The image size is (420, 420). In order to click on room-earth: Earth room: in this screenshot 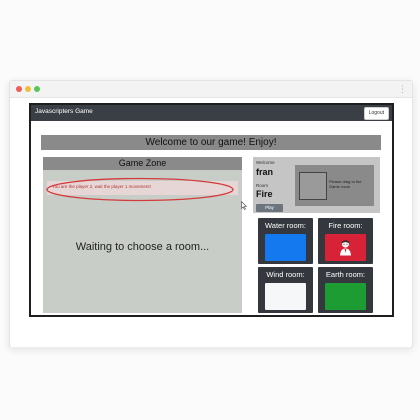, I will do `click(345, 290)`.